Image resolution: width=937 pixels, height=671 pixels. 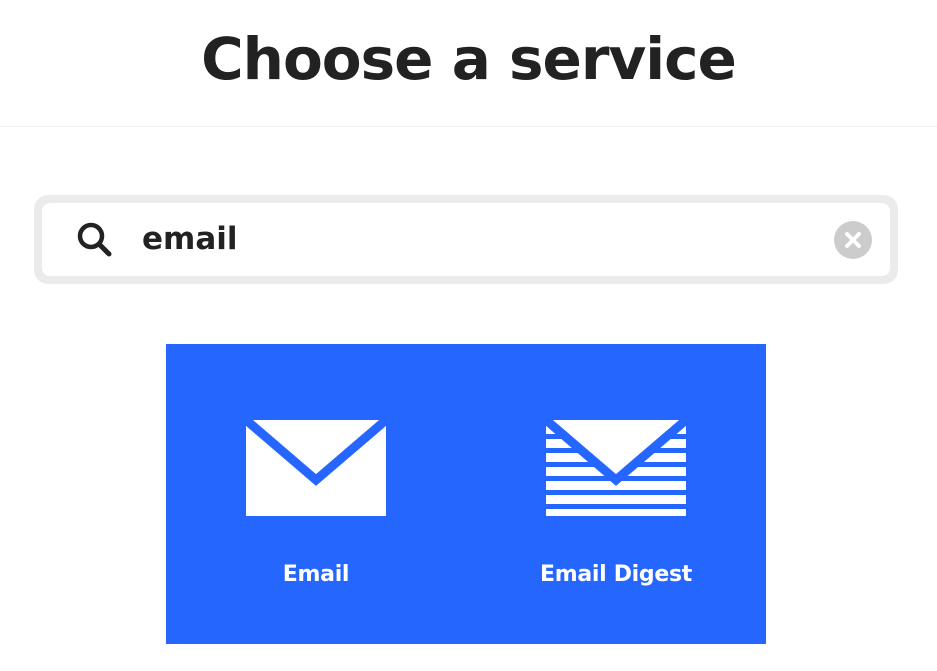 What do you see at coordinates (853, 240) in the screenshot?
I see `clear-search-icon` at bounding box center [853, 240].